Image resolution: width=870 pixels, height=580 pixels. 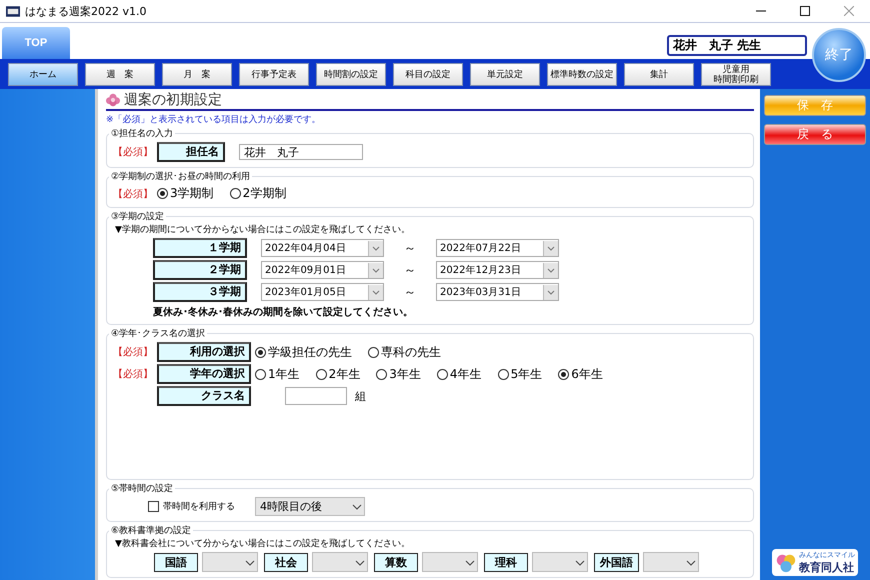 What do you see at coordinates (322, 270) in the screenshot?
I see `date-picker: 2022年09月01日` at bounding box center [322, 270].